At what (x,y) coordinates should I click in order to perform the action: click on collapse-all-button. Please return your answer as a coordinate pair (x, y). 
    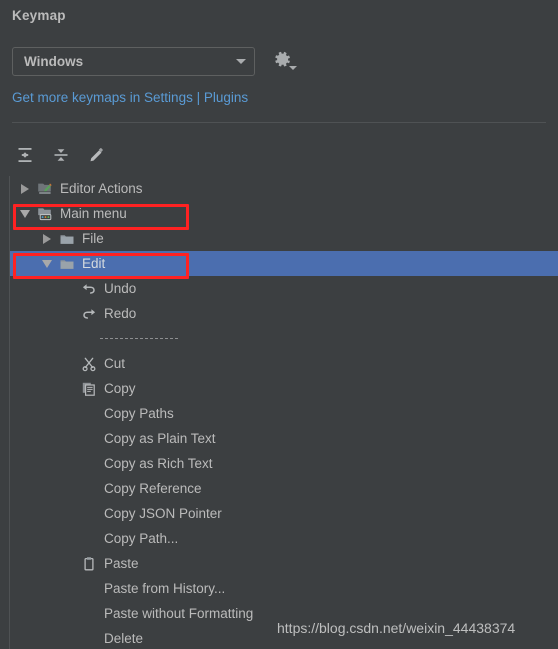
    Looking at the image, I should click on (61, 155).